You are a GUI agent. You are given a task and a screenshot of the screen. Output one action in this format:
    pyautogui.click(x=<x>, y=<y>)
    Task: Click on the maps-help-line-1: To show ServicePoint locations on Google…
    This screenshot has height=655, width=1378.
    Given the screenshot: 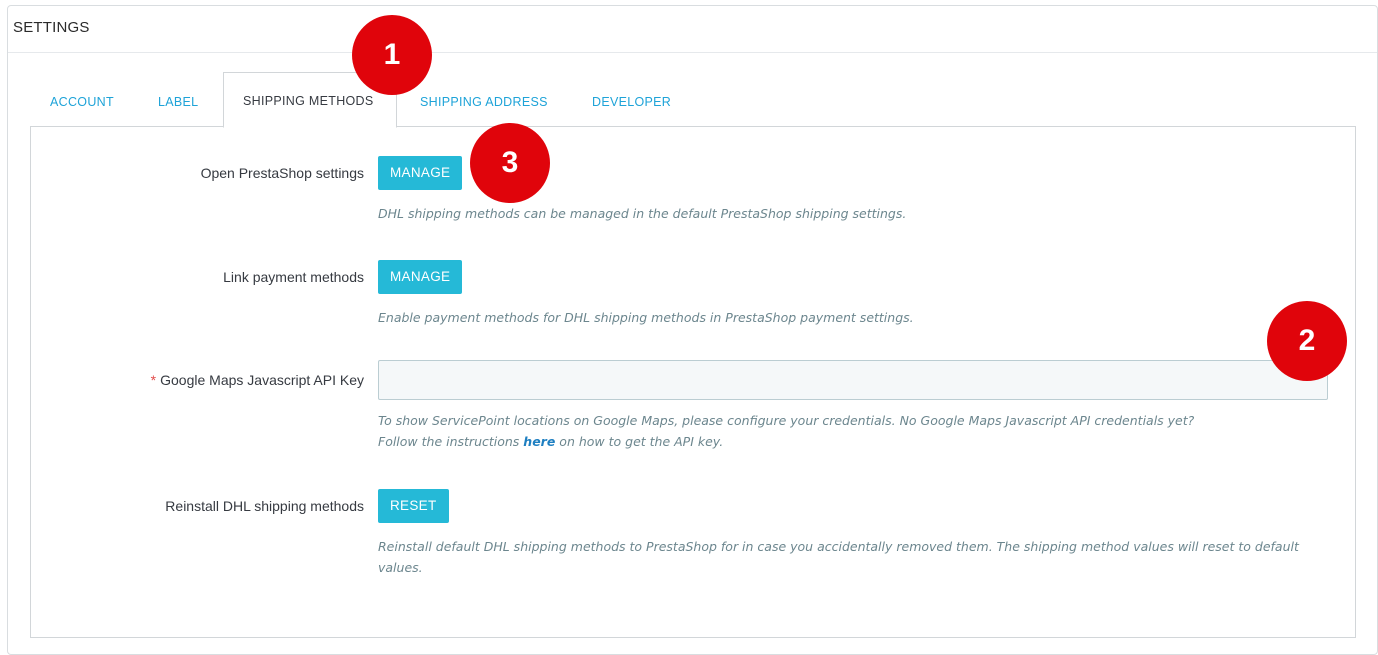 What is the action you would take?
    pyautogui.click(x=786, y=420)
    